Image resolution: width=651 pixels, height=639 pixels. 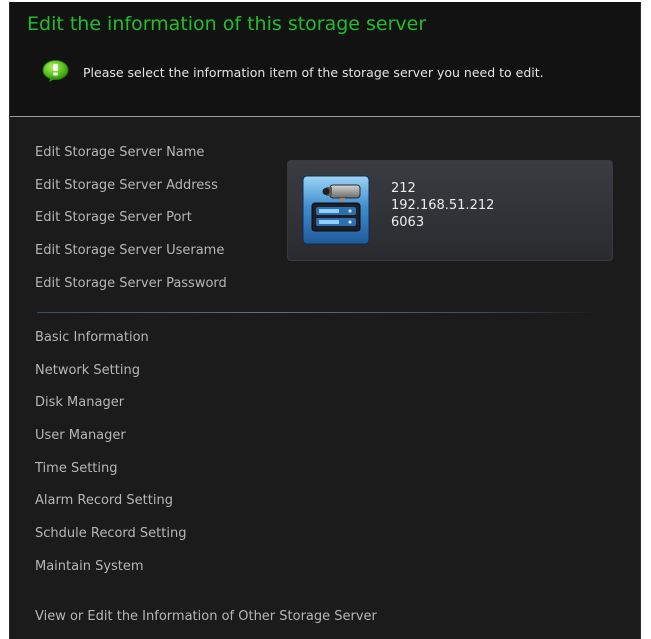 I want to click on section-divider, so click(x=318, y=312).